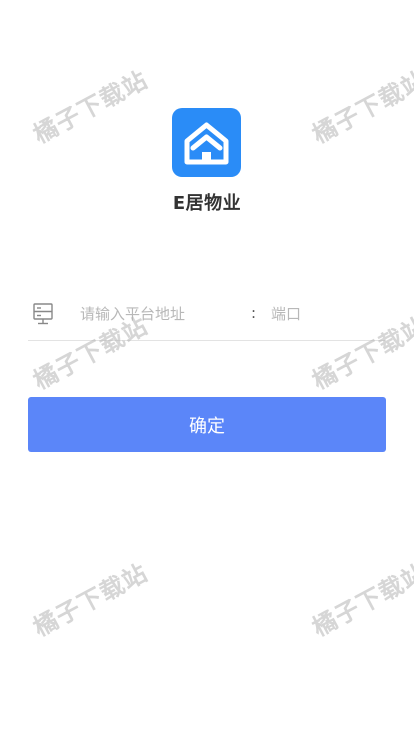 Image resolution: width=414 pixels, height=736 pixels. I want to click on house-icon, so click(206, 143).